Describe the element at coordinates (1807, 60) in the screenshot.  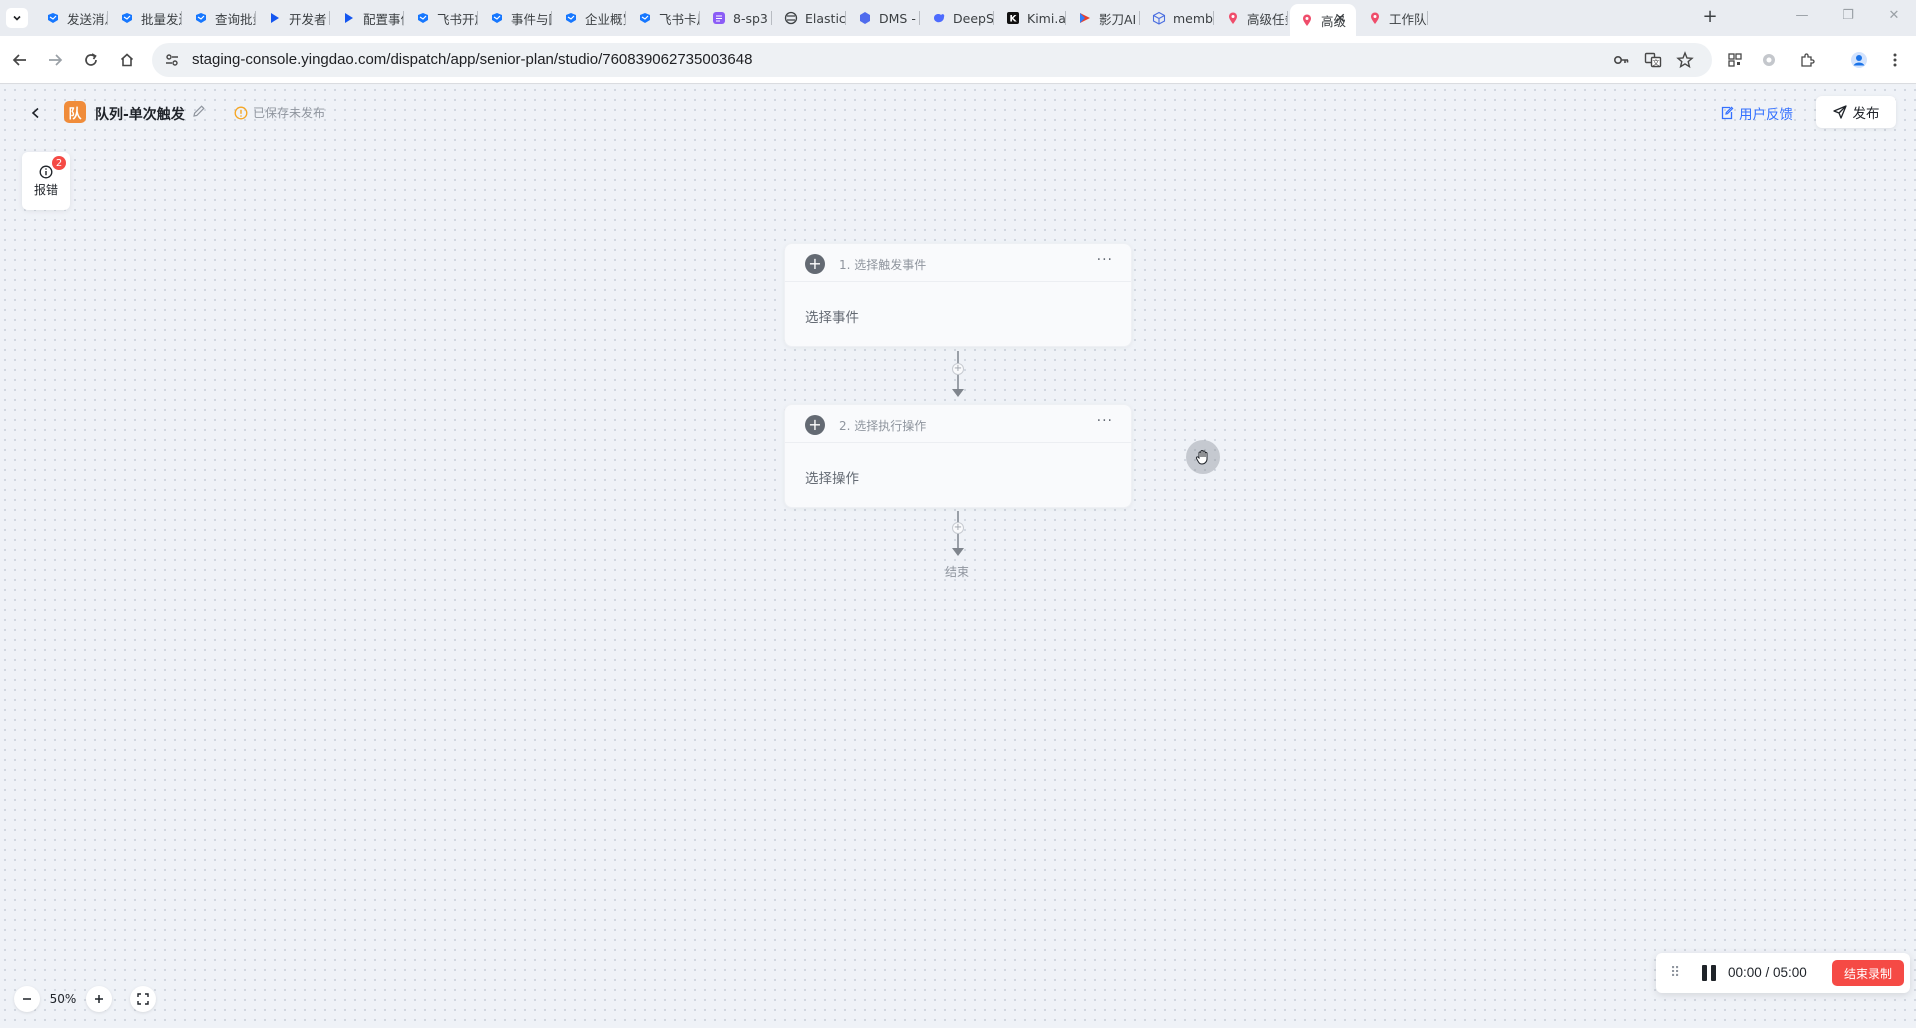
I see `extensions-puzzle-icon` at that location.